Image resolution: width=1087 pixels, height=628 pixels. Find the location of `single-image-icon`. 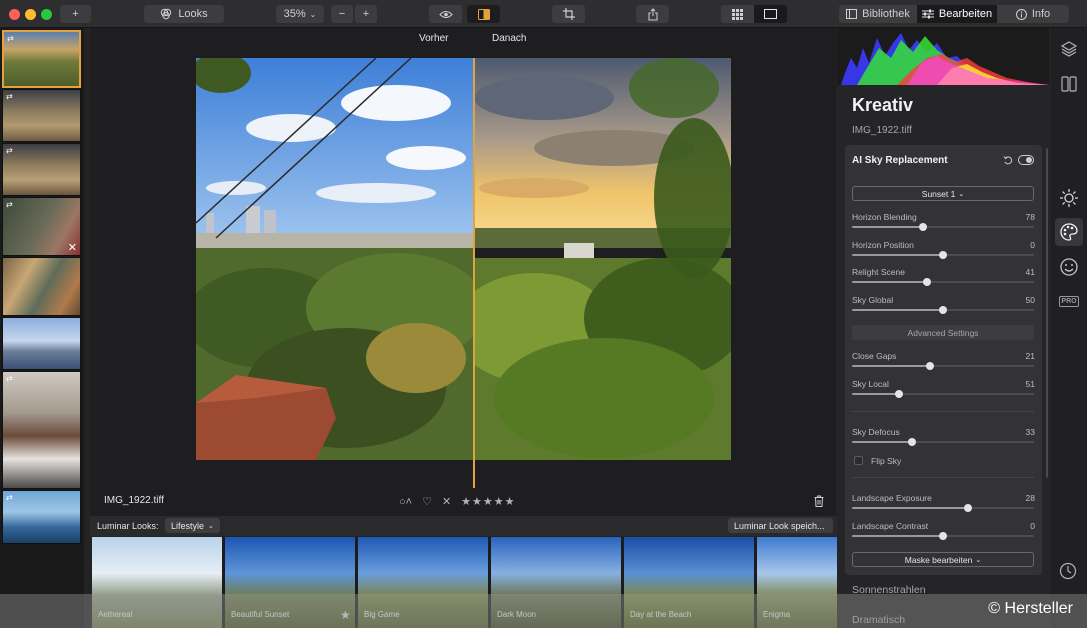

single-image-icon is located at coordinates (770, 14).